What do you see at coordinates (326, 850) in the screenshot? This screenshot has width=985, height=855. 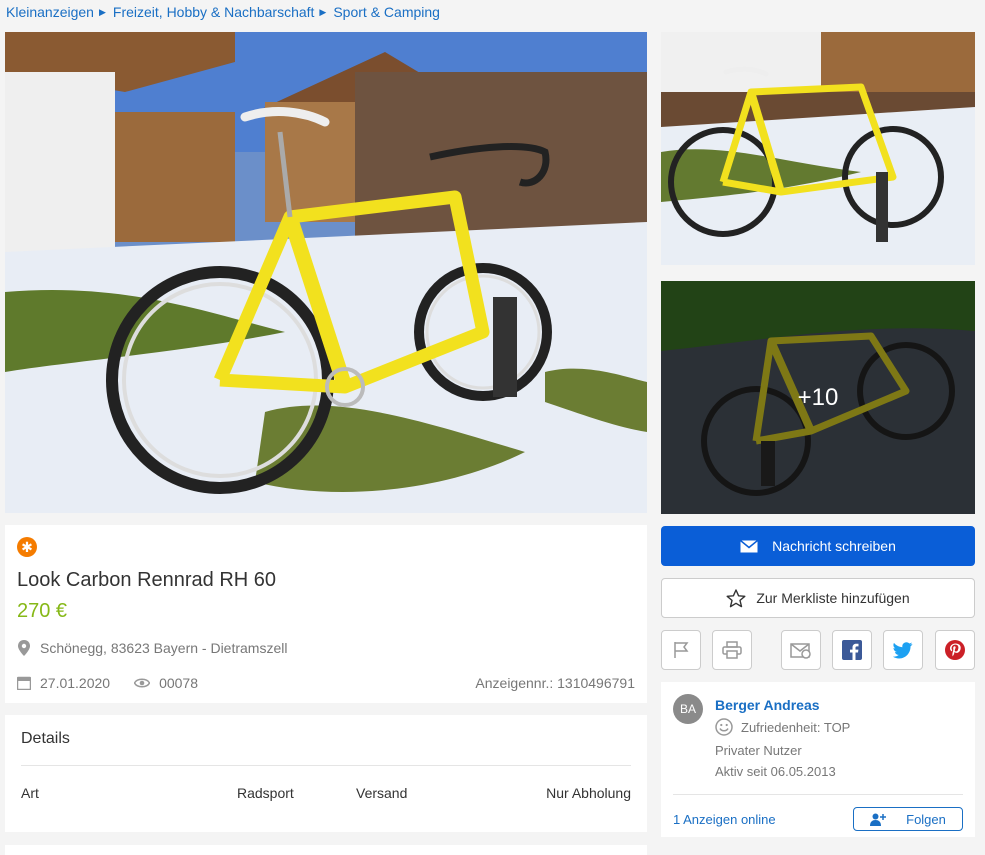 I see `description-card` at bounding box center [326, 850].